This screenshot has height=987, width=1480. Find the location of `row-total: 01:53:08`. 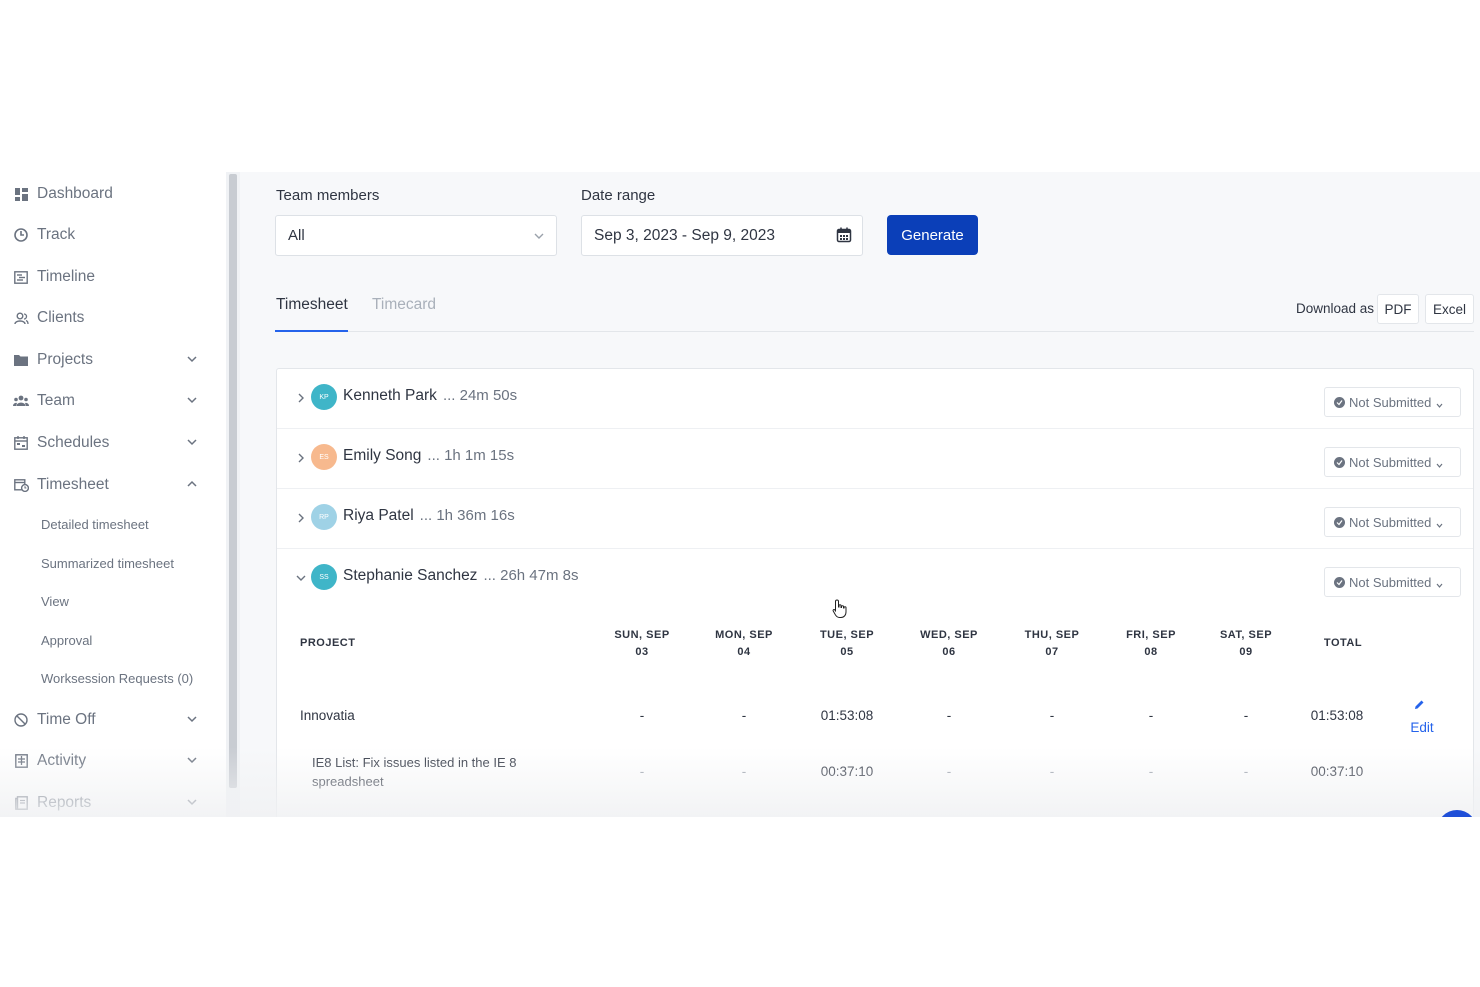

row-total: 01:53:08 is located at coordinates (1337, 715).